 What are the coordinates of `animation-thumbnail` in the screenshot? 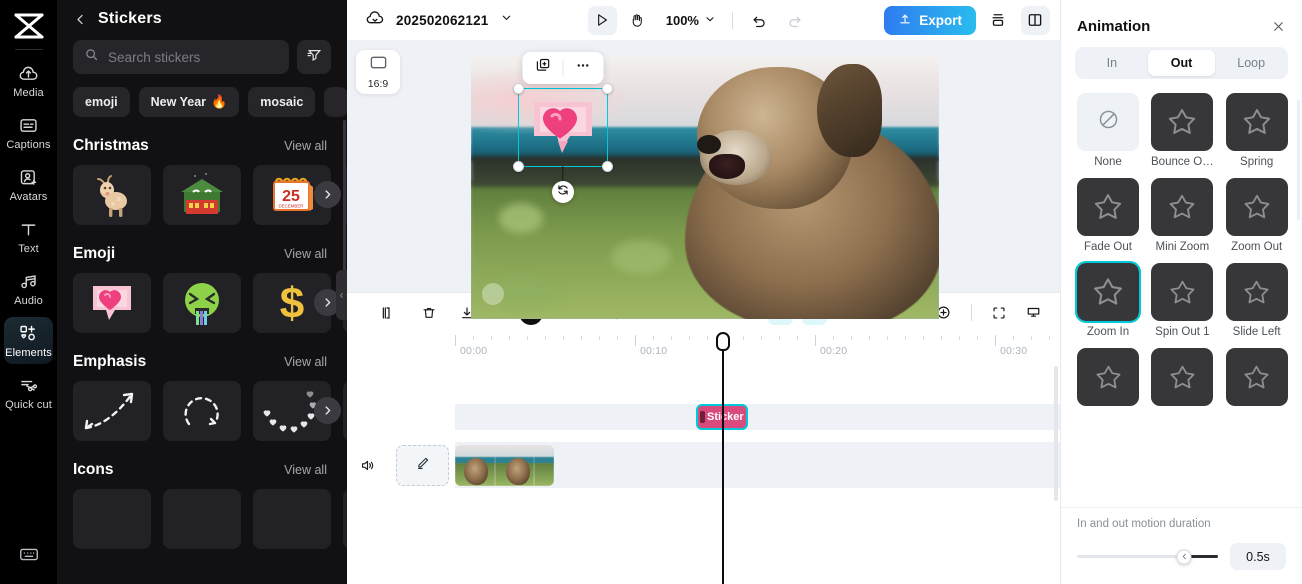 It's located at (1256, 292).